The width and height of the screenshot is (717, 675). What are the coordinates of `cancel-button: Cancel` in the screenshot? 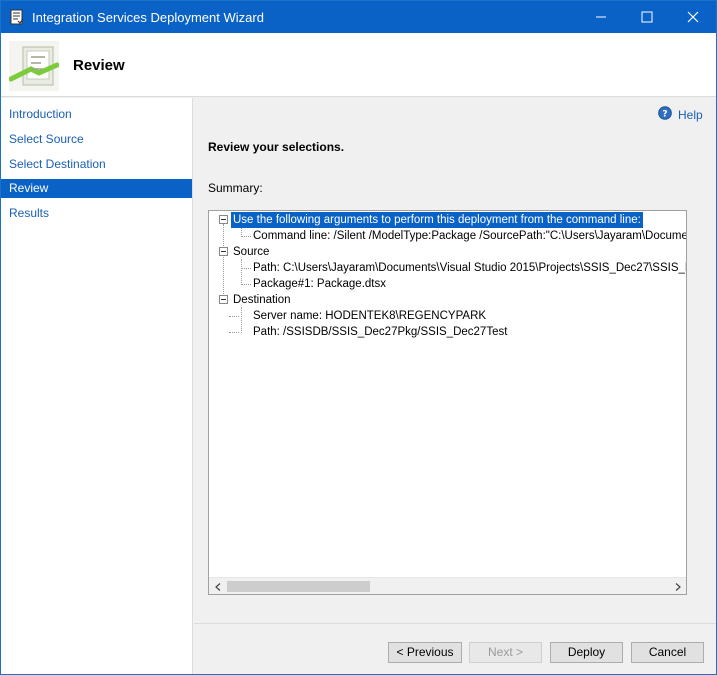 It's located at (667, 652).